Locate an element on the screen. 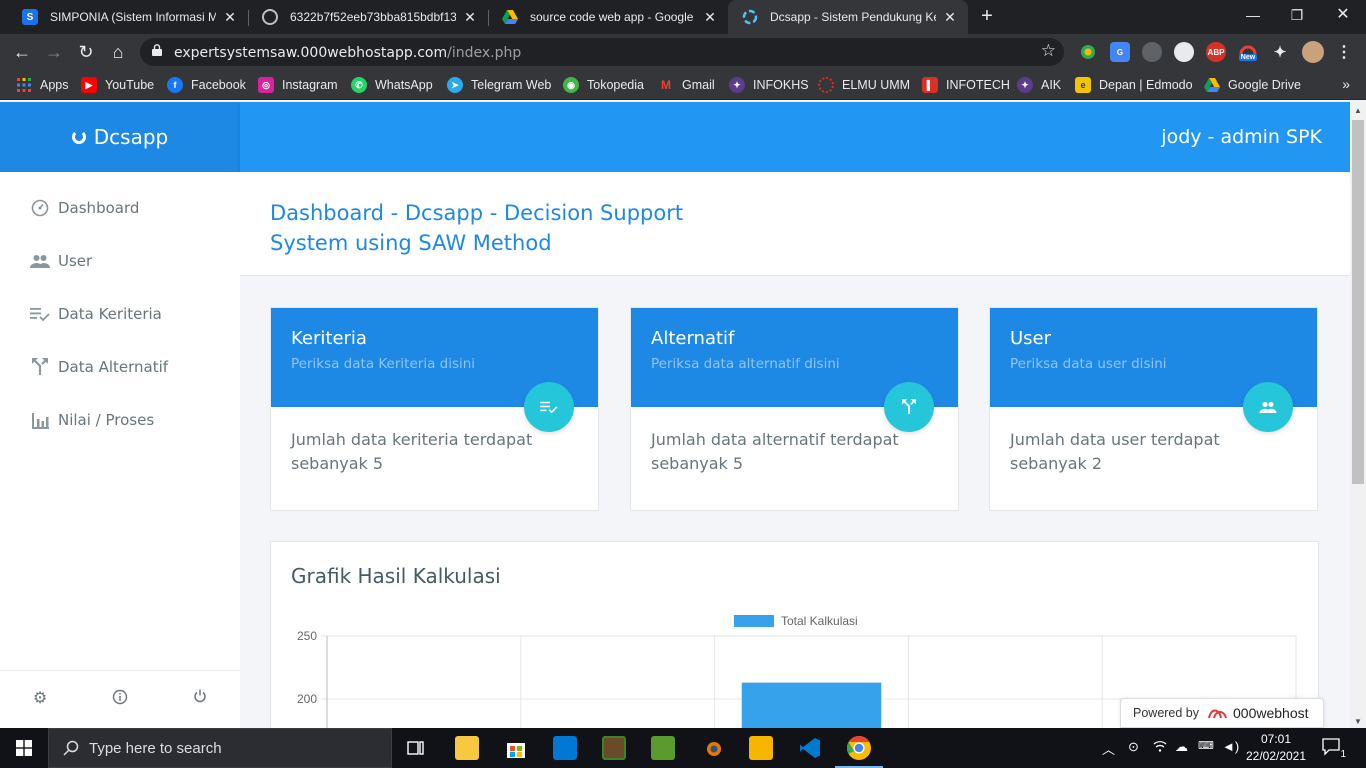 The width and height of the screenshot is (1366, 768). sidebar-item-data-alternatif: Data Alternatif is located at coordinates (99, 367).